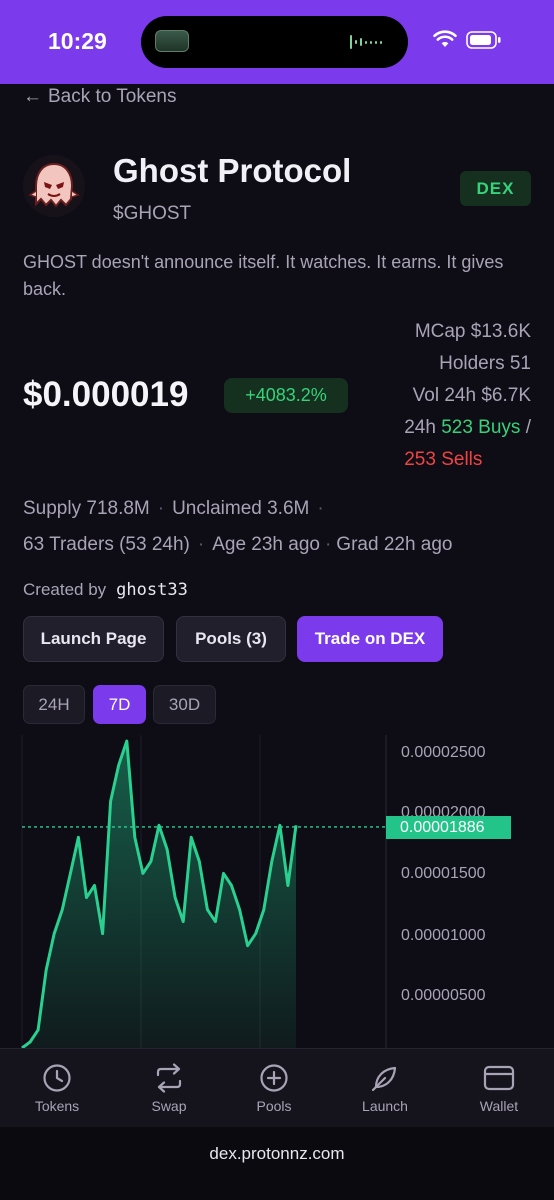  I want to click on tab-pools: Pools, so click(274, 1088).